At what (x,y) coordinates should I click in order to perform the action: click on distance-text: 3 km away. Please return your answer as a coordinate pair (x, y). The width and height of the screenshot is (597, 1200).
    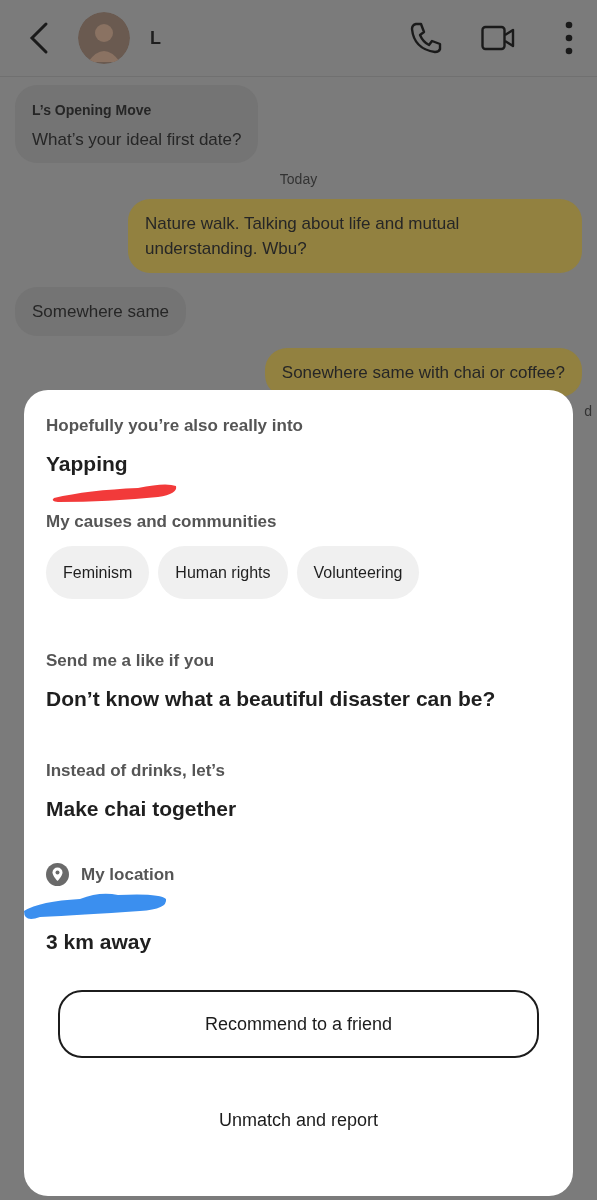
    Looking at the image, I should click on (99, 942).